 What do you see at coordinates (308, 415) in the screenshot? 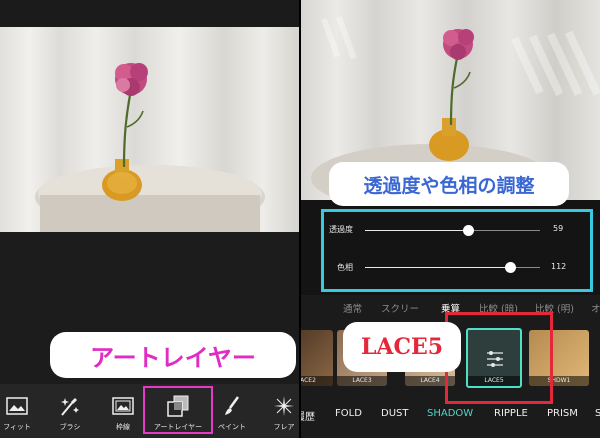
I see `tab-history: 履歴` at bounding box center [308, 415].